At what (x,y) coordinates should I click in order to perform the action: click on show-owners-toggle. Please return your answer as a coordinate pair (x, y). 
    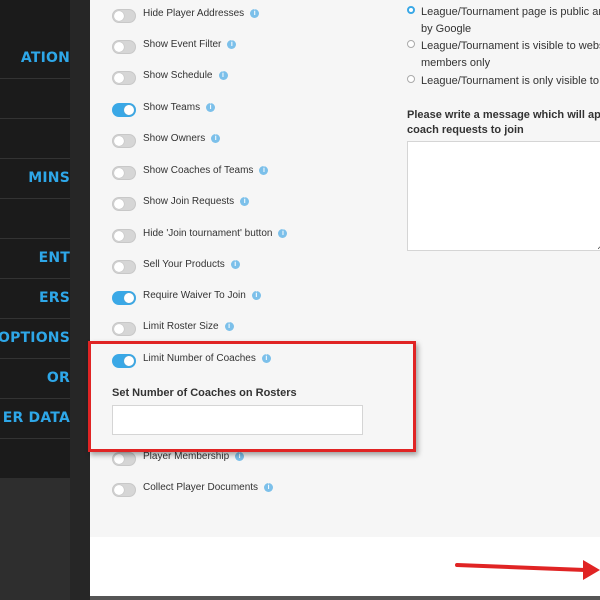
    Looking at the image, I should click on (124, 141).